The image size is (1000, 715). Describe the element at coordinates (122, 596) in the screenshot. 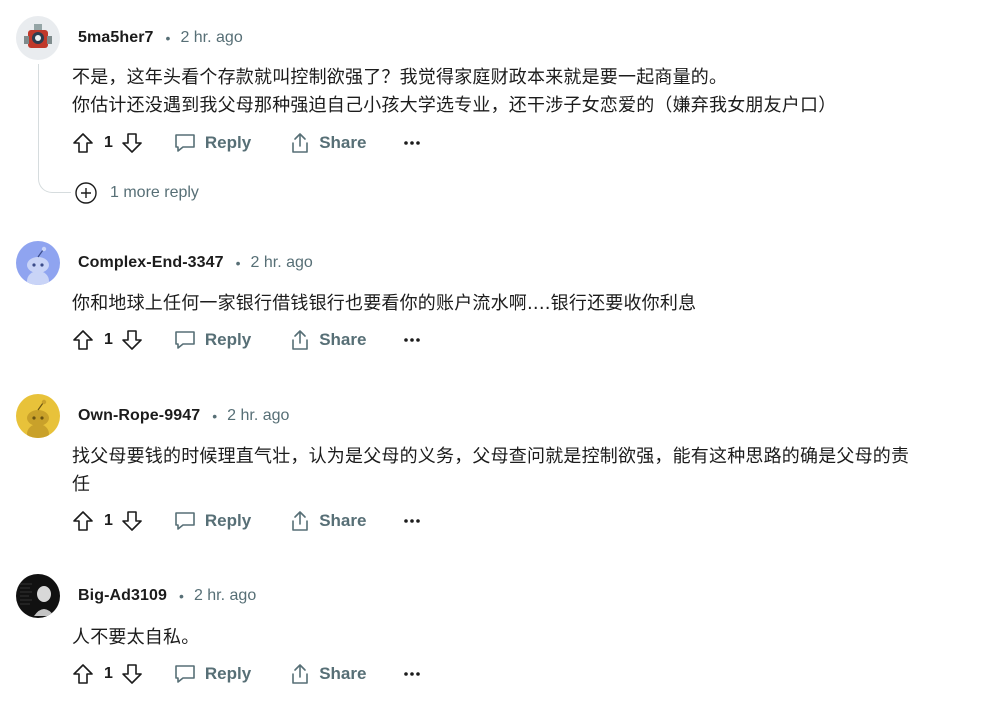

I see `username: Big-Ad3109` at that location.